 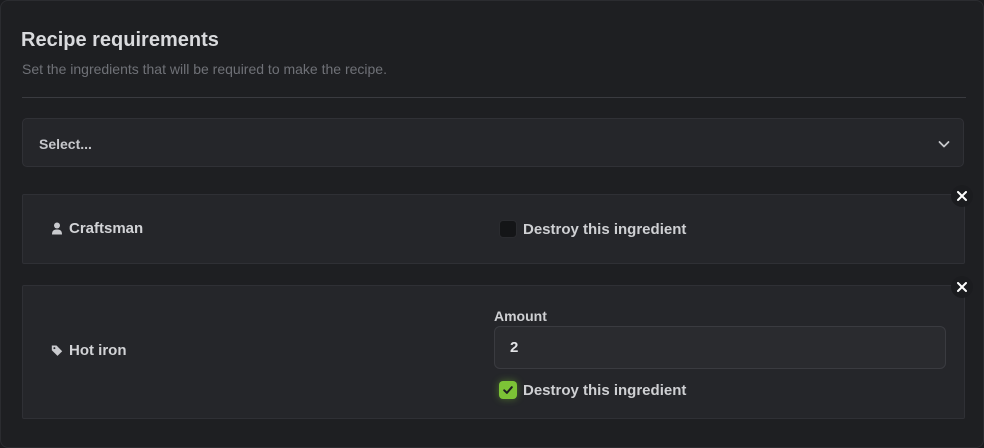 What do you see at coordinates (520, 316) in the screenshot?
I see `amount-label: Amount` at bounding box center [520, 316].